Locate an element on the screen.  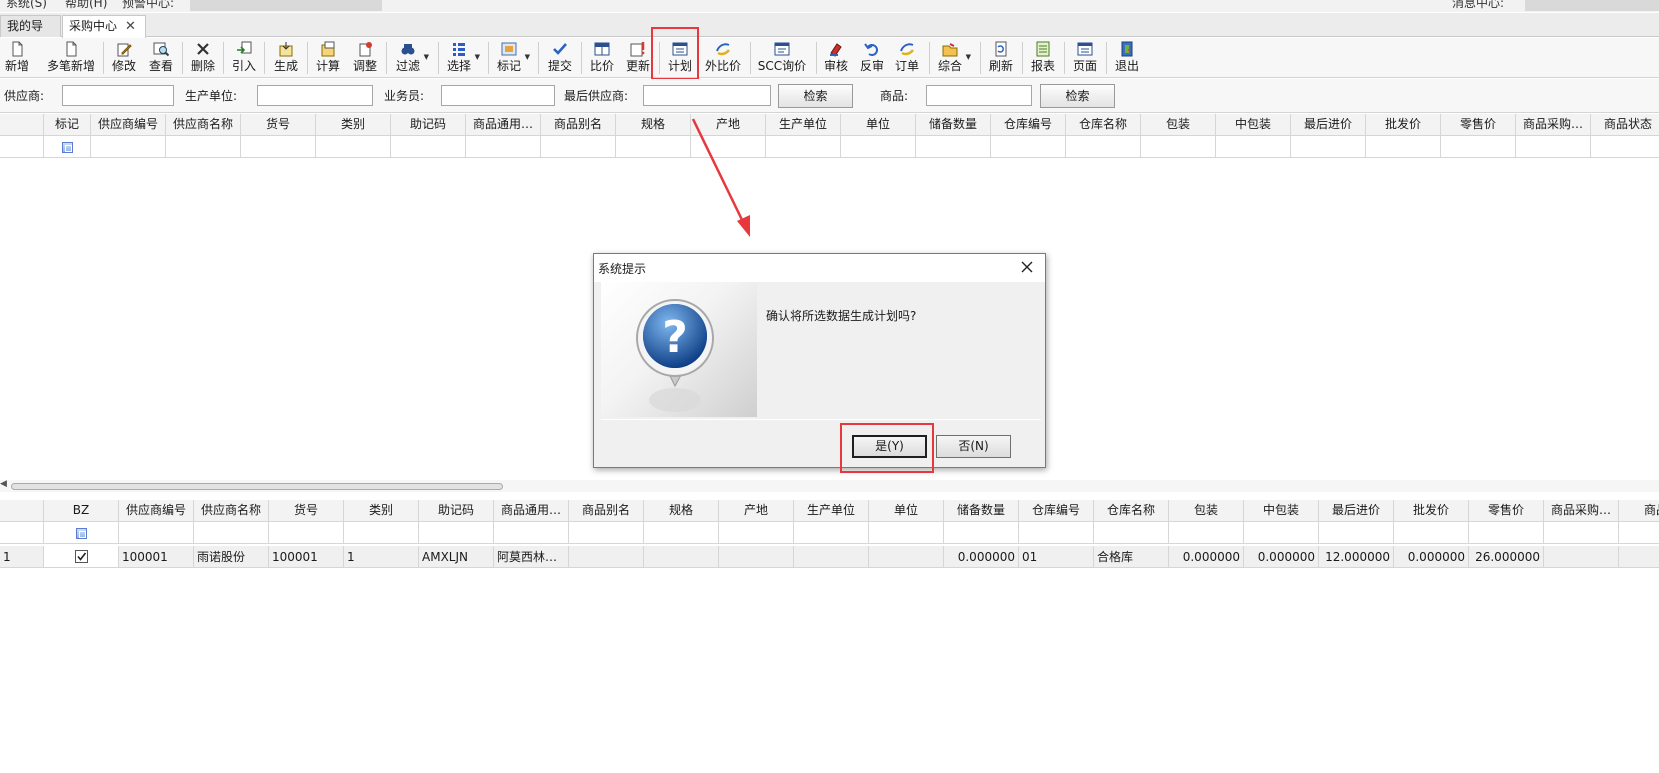
scc-inquiry-button: SCC询价 is located at coordinates (782, 58).